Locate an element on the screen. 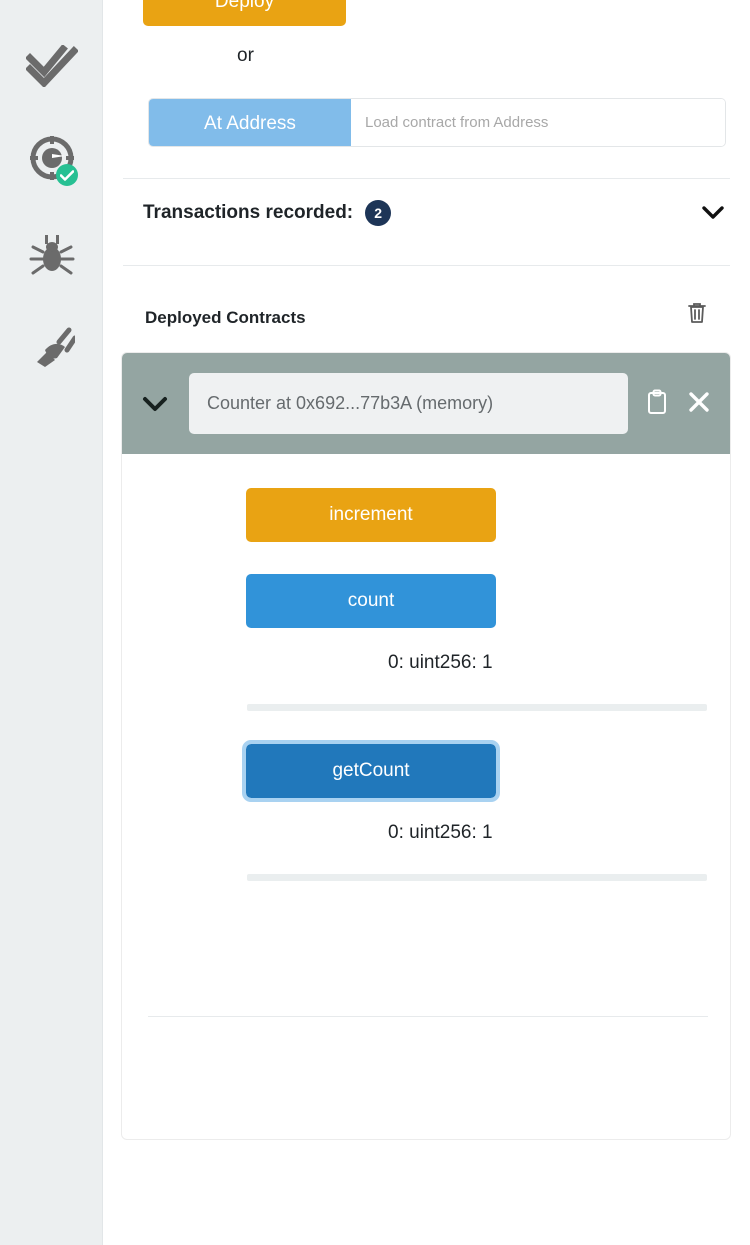 This screenshot has width=750, height=1245. copy-address-button is located at coordinates (657, 404).